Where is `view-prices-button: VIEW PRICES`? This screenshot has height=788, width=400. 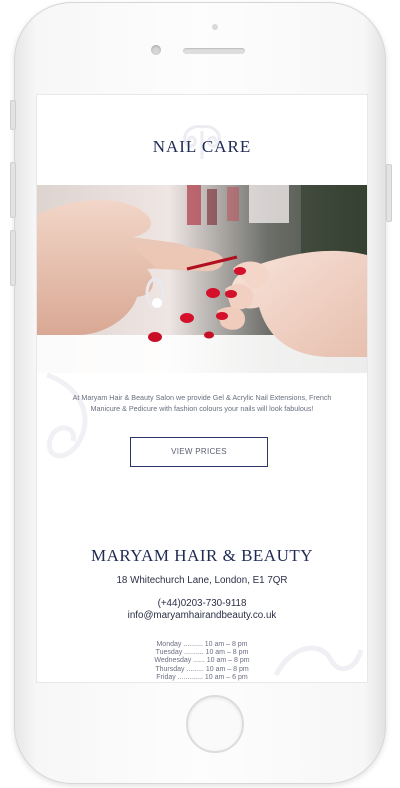
view-prices-button: VIEW PRICES is located at coordinates (199, 452).